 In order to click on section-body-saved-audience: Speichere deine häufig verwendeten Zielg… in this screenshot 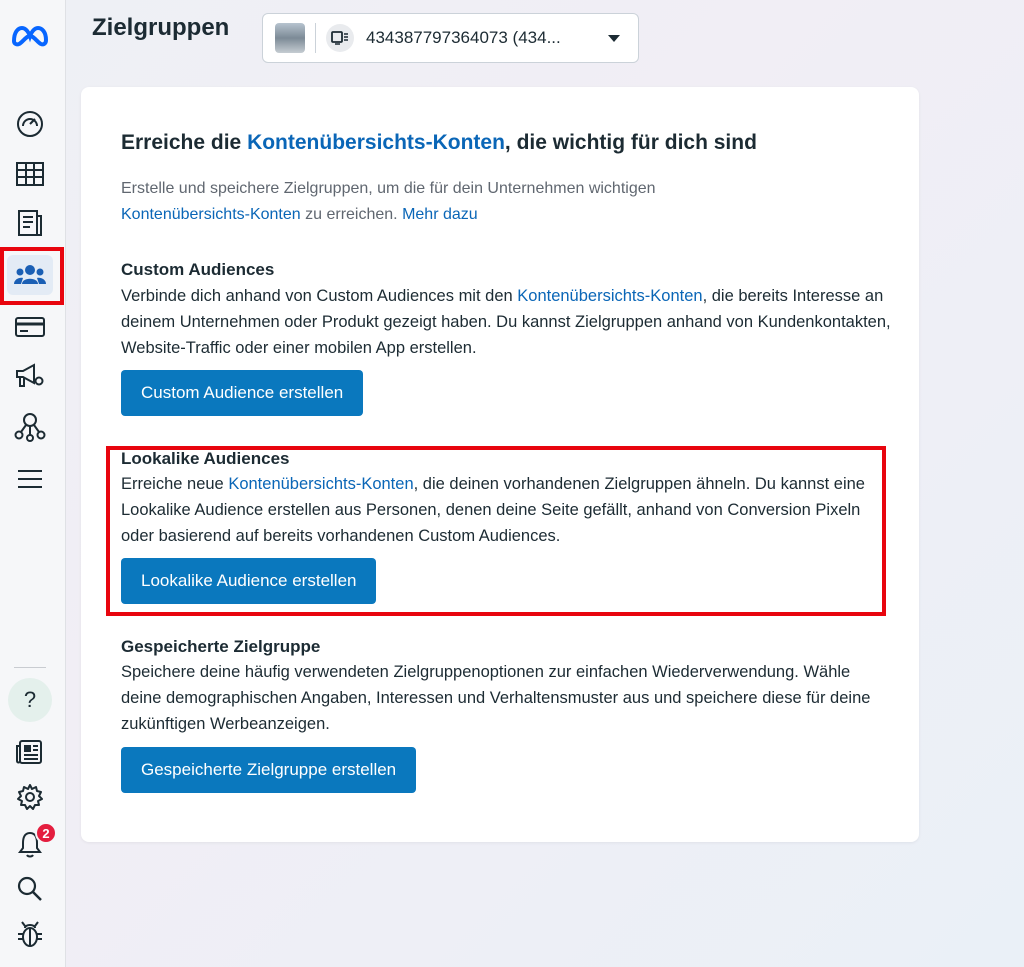, I will do `click(496, 698)`.